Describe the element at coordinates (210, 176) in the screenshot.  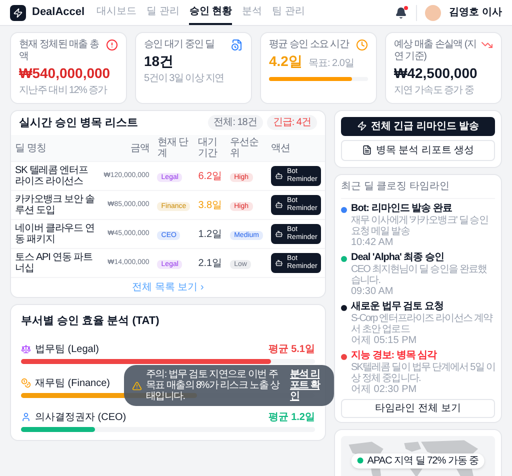
I see `wait-time: 6.2일` at that location.